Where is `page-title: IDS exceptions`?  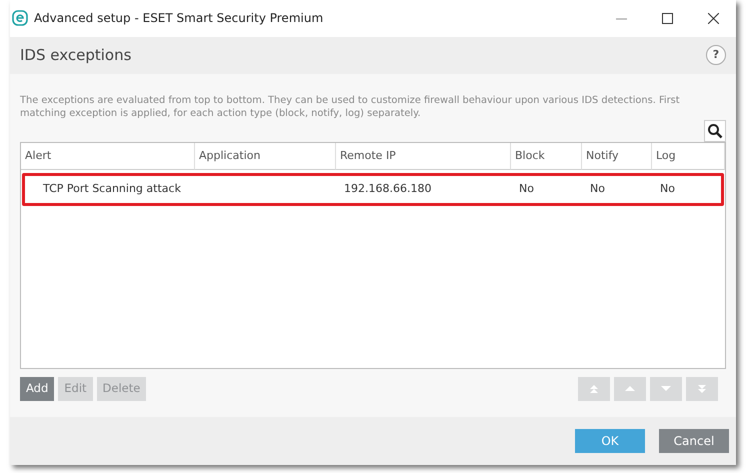
page-title: IDS exceptions is located at coordinates (76, 55).